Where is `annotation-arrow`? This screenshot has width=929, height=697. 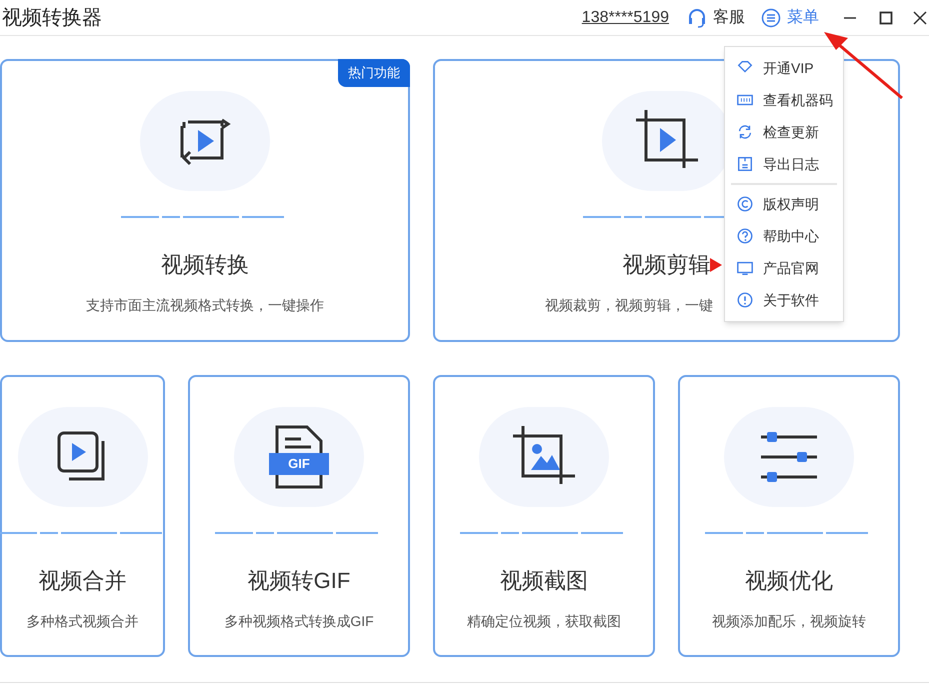 annotation-arrow is located at coordinates (716, 265).